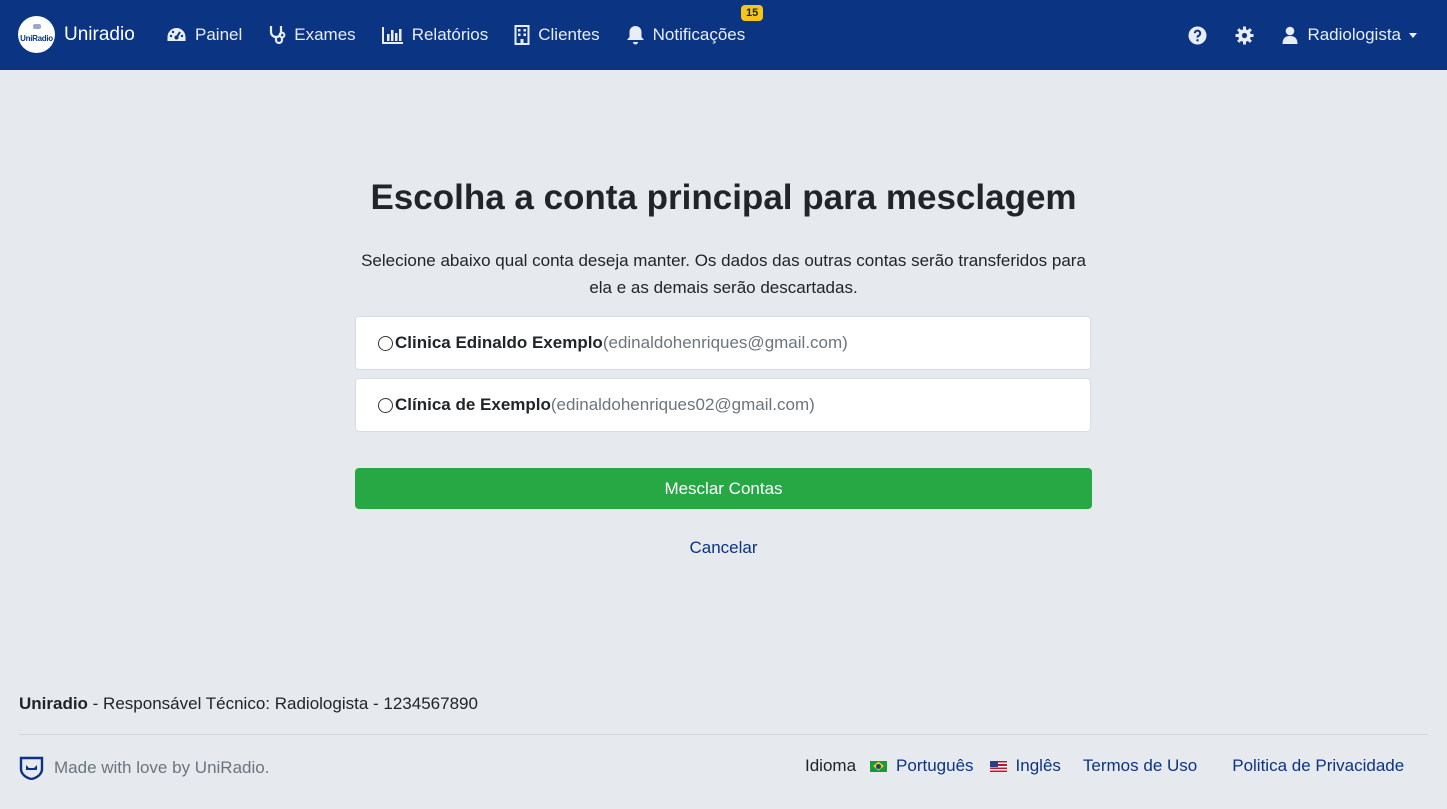 The height and width of the screenshot is (809, 1447). Describe the element at coordinates (723, 548) in the screenshot. I see `cancel-link: Cancelar` at that location.